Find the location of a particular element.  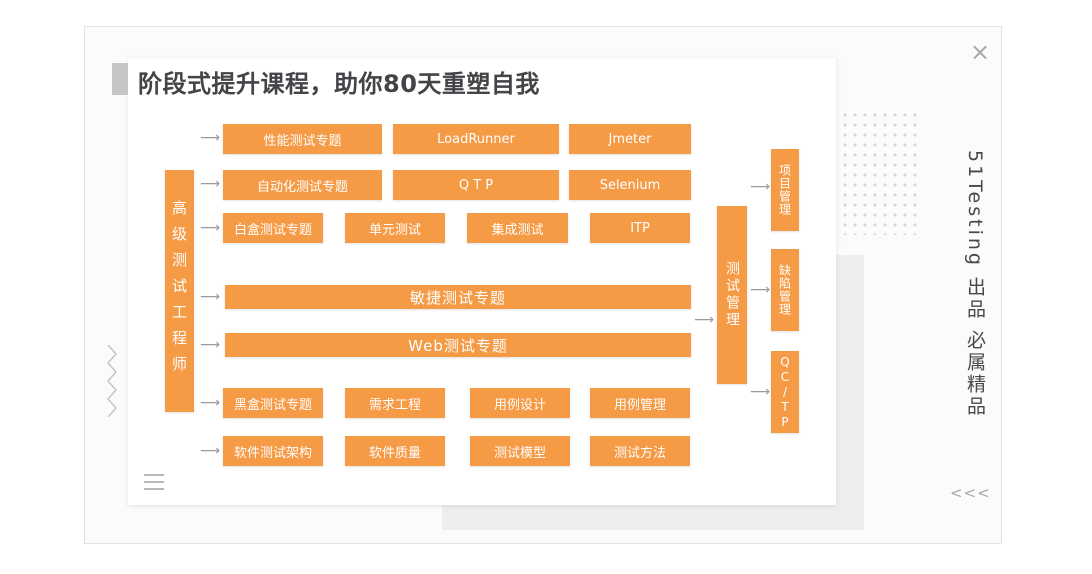

test-management-box: 测试管理 is located at coordinates (732, 295).